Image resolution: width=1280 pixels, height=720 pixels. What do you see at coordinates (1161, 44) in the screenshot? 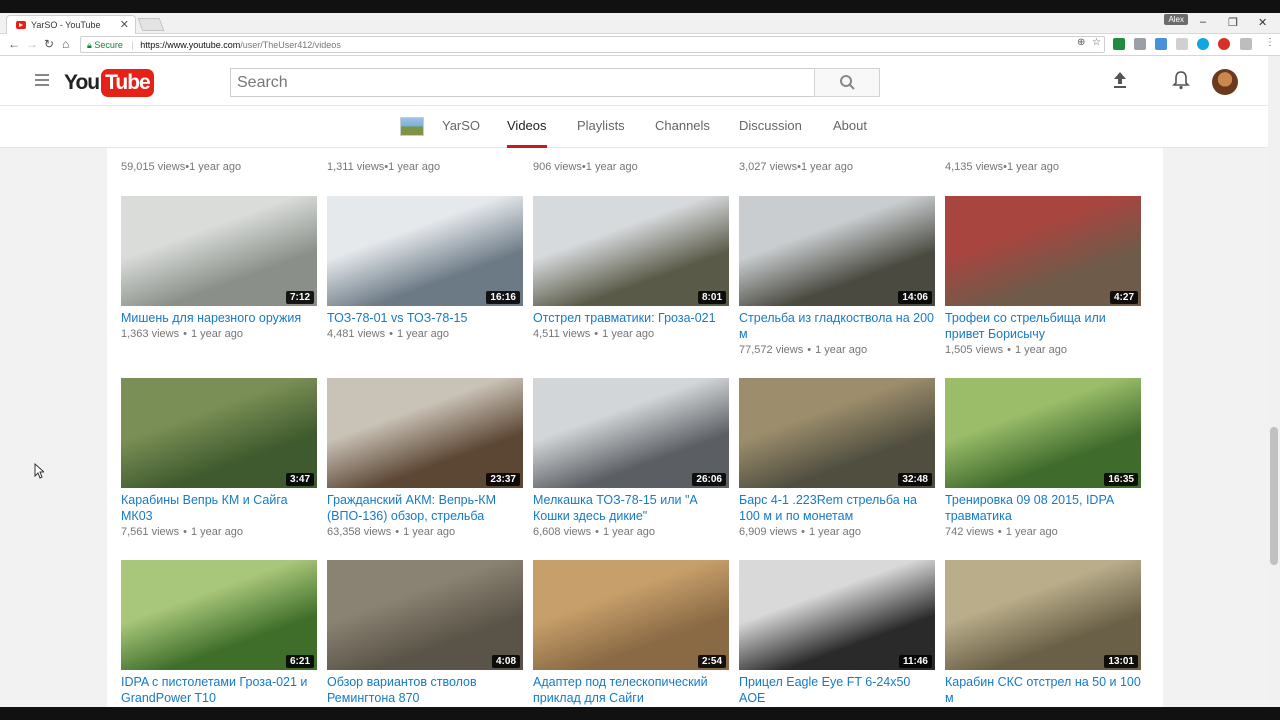
I see `download-extension-icon` at bounding box center [1161, 44].